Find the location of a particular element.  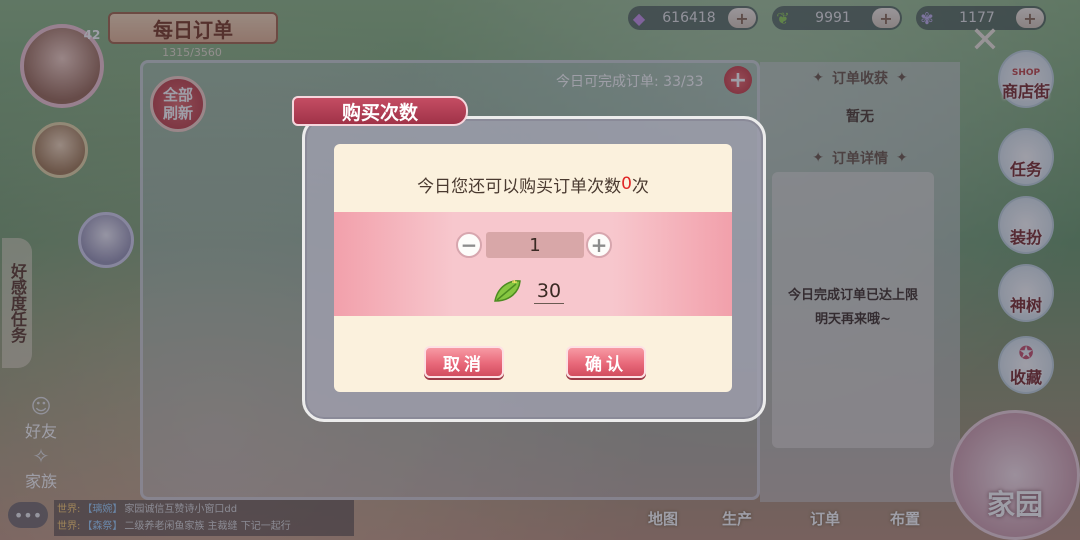

remaining-count: 0 is located at coordinates (626, 184).